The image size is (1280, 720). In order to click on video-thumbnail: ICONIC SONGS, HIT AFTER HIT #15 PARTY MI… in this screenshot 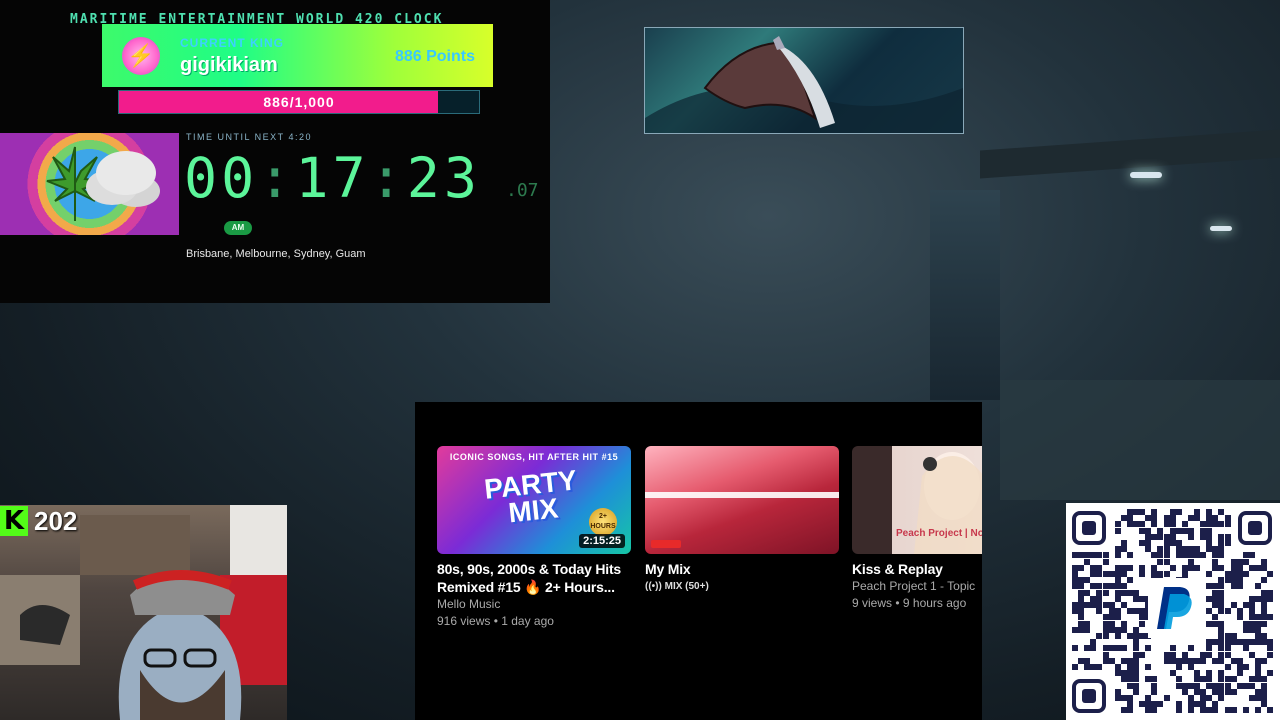, I will do `click(534, 500)`.